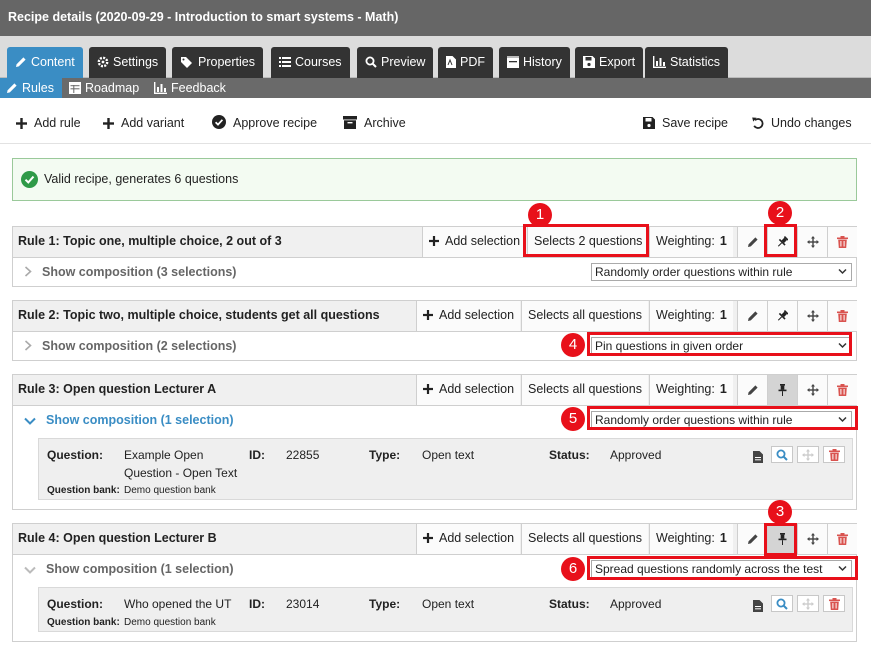 The width and height of the screenshot is (871, 654). Describe the element at coordinates (29, 179) in the screenshot. I see `check-circle-icon` at that location.